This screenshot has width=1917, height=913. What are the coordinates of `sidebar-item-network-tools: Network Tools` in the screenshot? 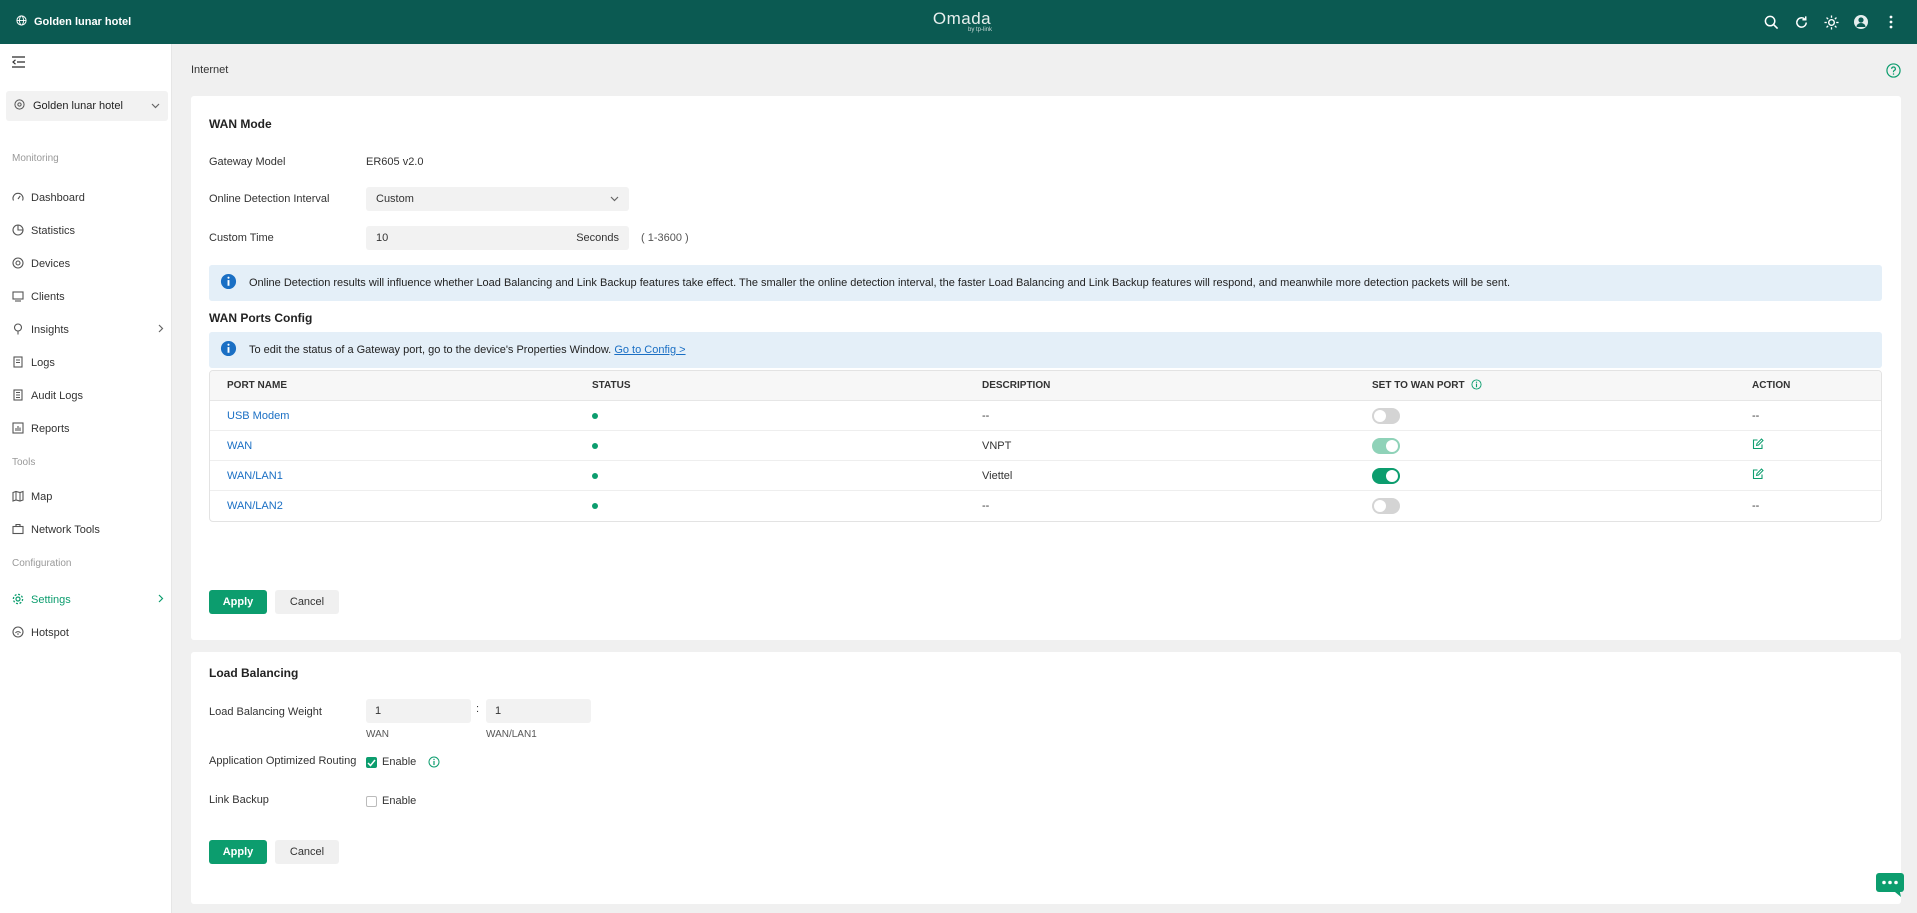 It's located at (88, 530).